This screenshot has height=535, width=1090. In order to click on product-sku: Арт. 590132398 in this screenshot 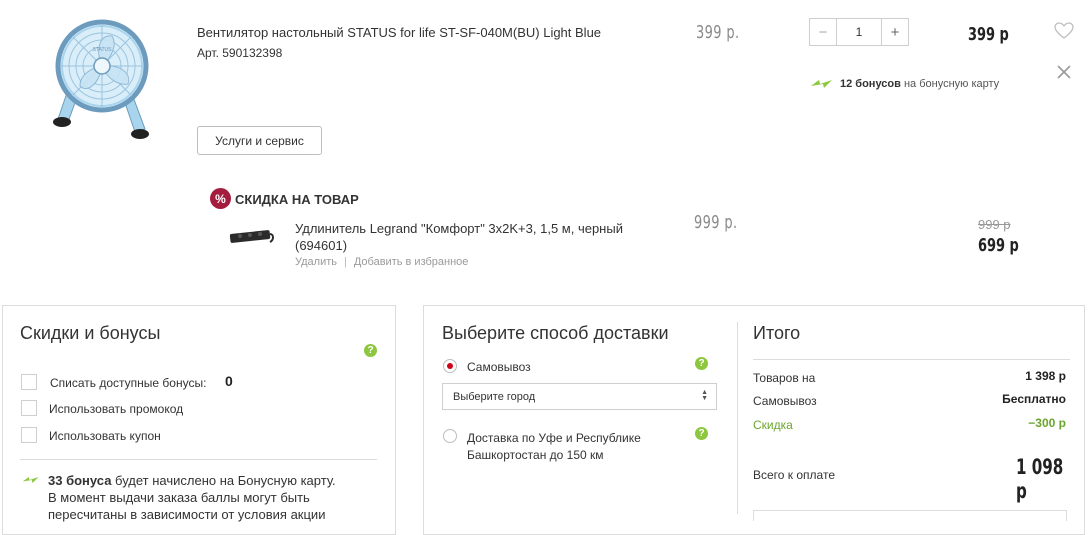, I will do `click(240, 53)`.